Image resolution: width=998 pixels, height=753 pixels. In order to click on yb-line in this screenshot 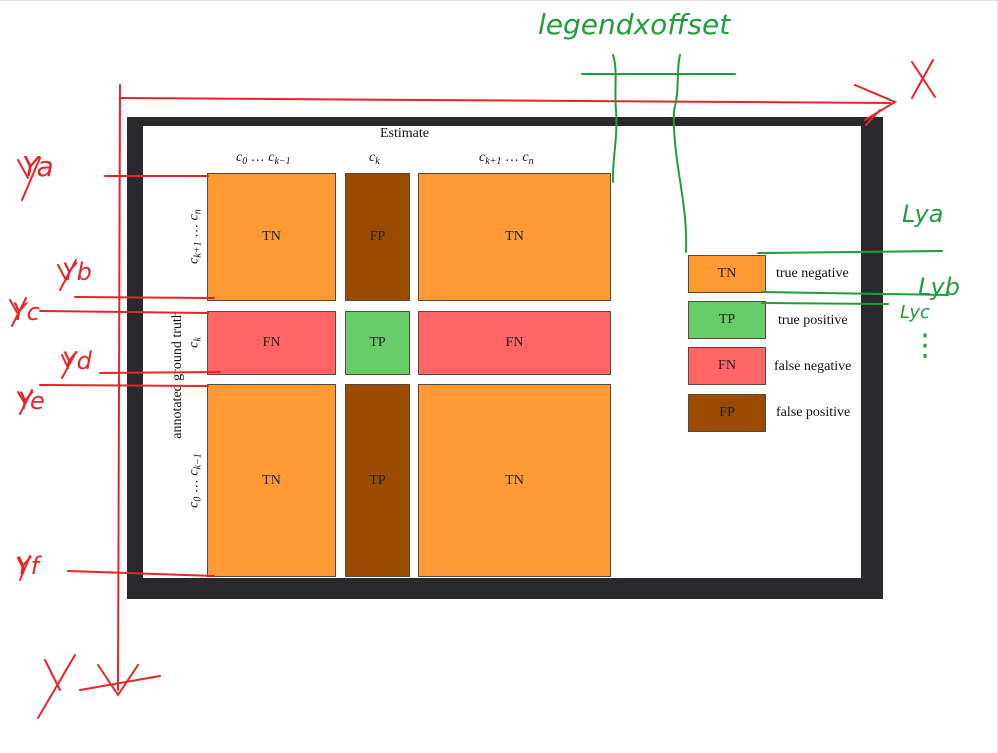, I will do `click(144, 297)`.